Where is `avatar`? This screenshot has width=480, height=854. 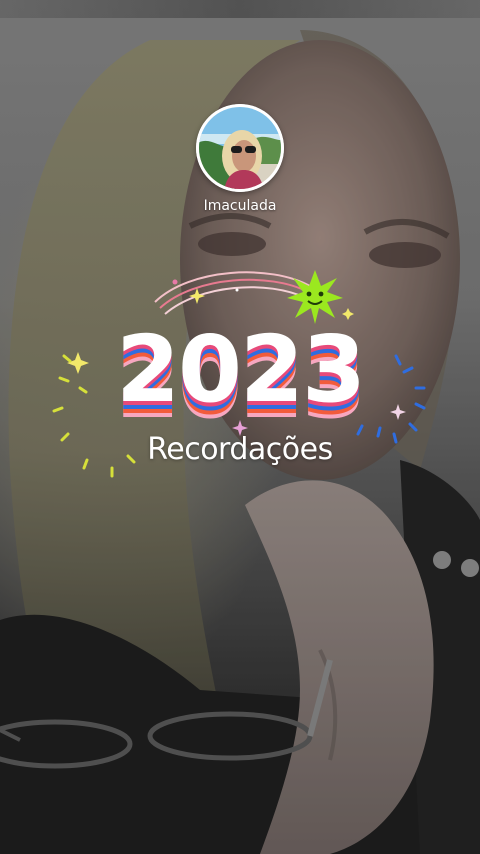
avatar is located at coordinates (240, 148).